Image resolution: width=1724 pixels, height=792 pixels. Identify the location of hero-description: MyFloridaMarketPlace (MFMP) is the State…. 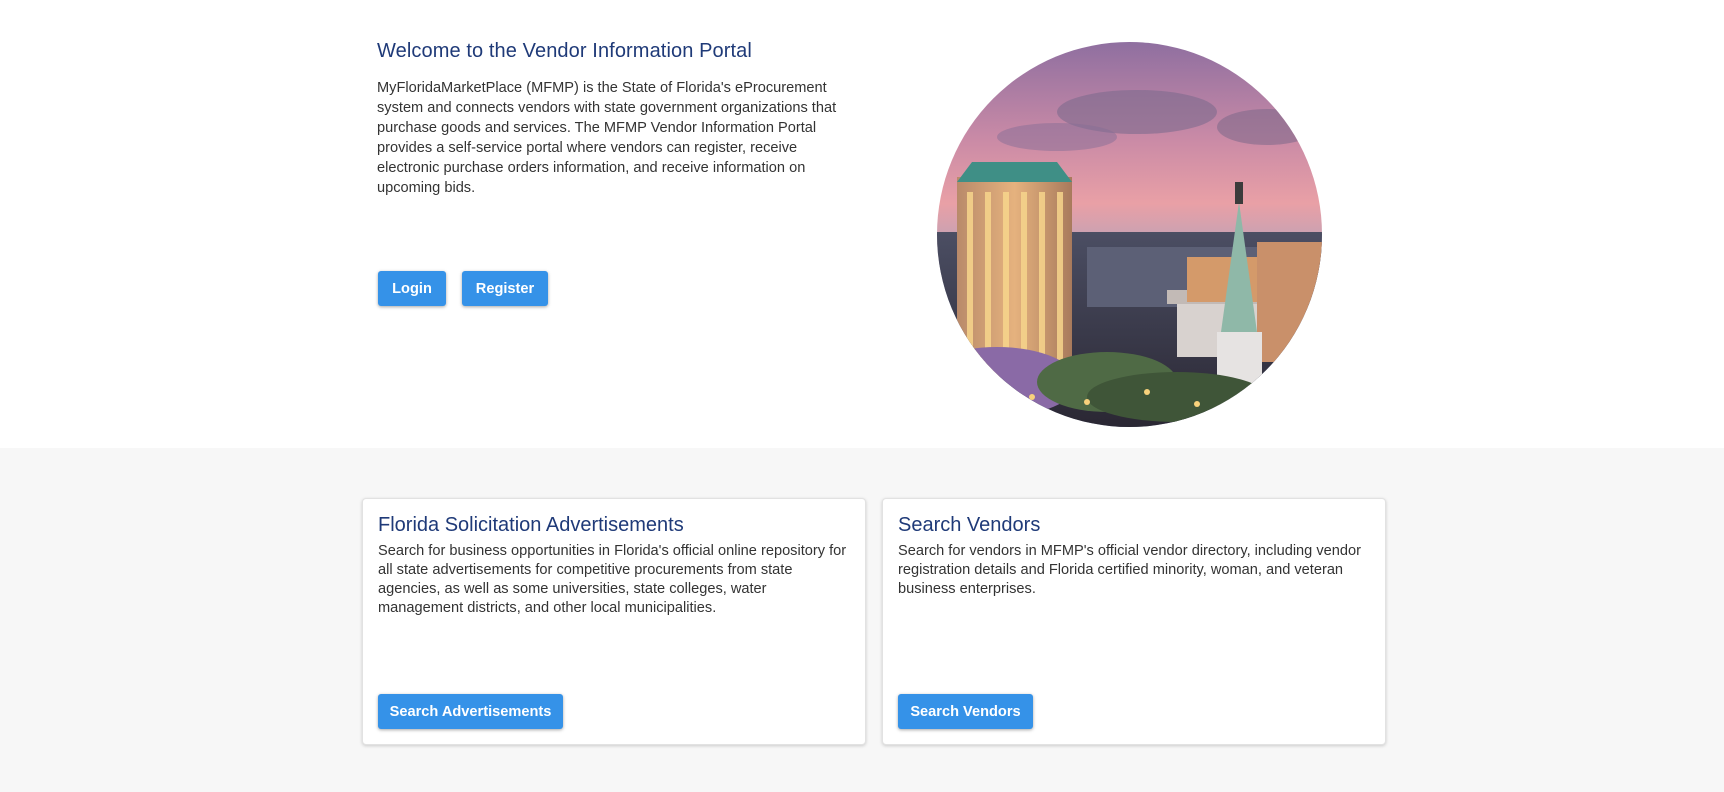
(607, 138).